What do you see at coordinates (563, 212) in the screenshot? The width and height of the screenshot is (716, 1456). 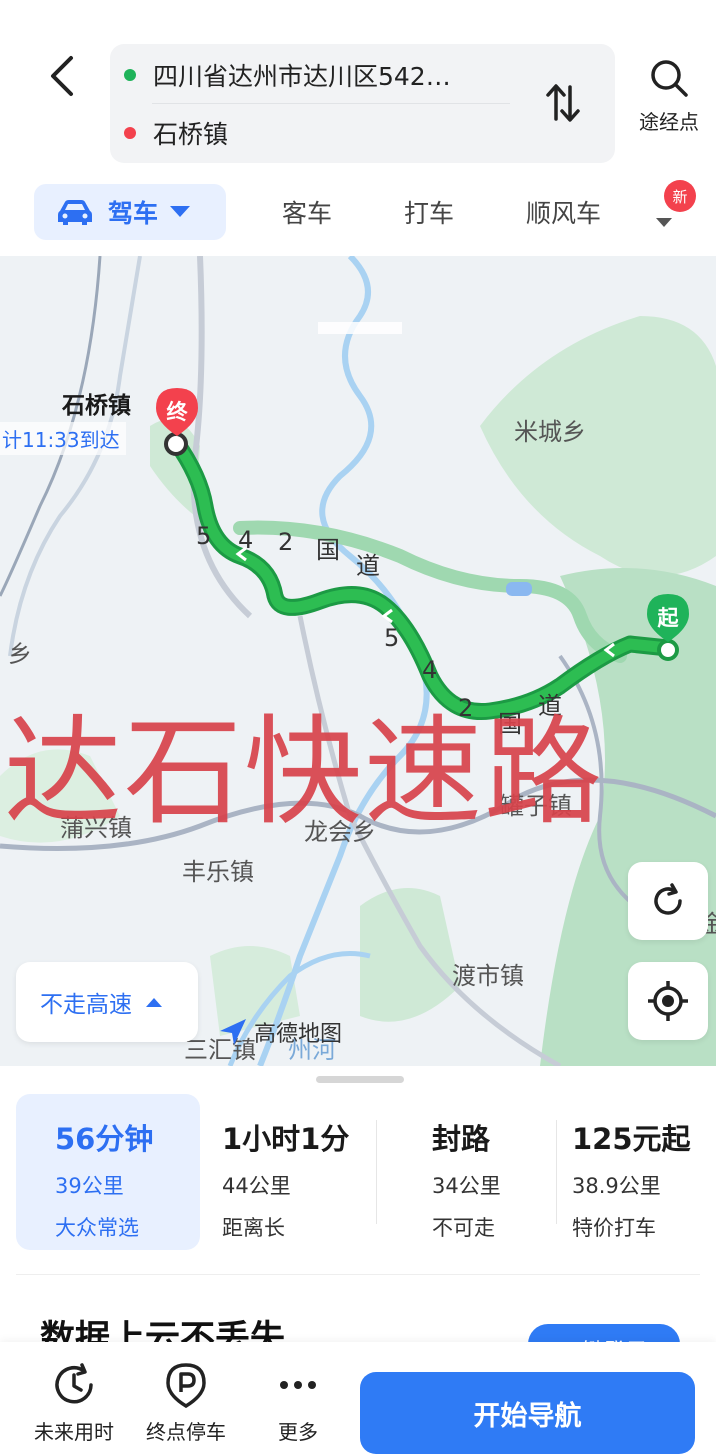 I see `tab-carpool: 顺风车` at bounding box center [563, 212].